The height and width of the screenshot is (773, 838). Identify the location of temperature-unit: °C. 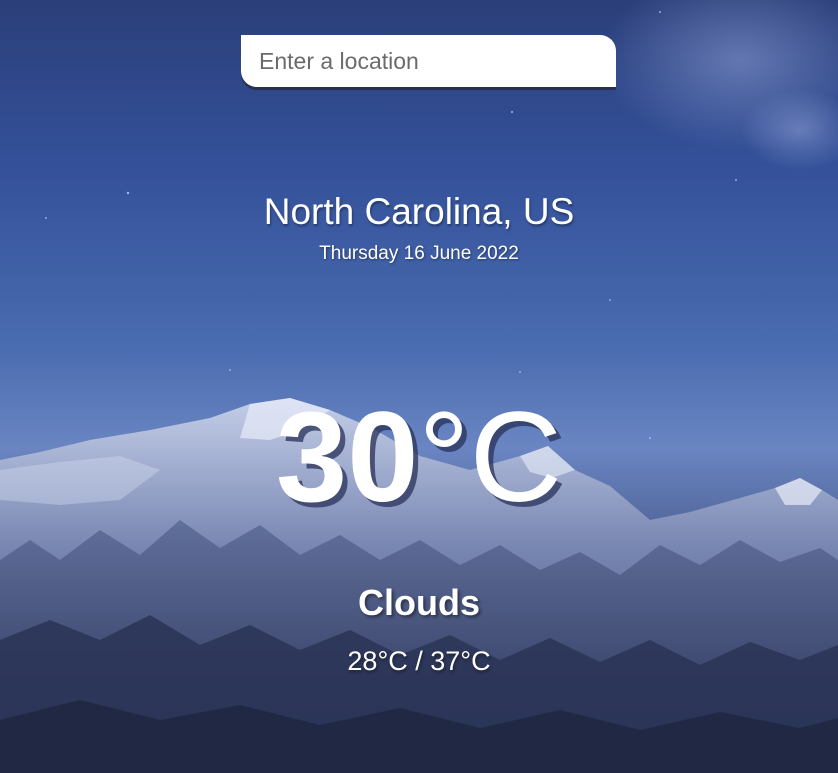
(490, 457).